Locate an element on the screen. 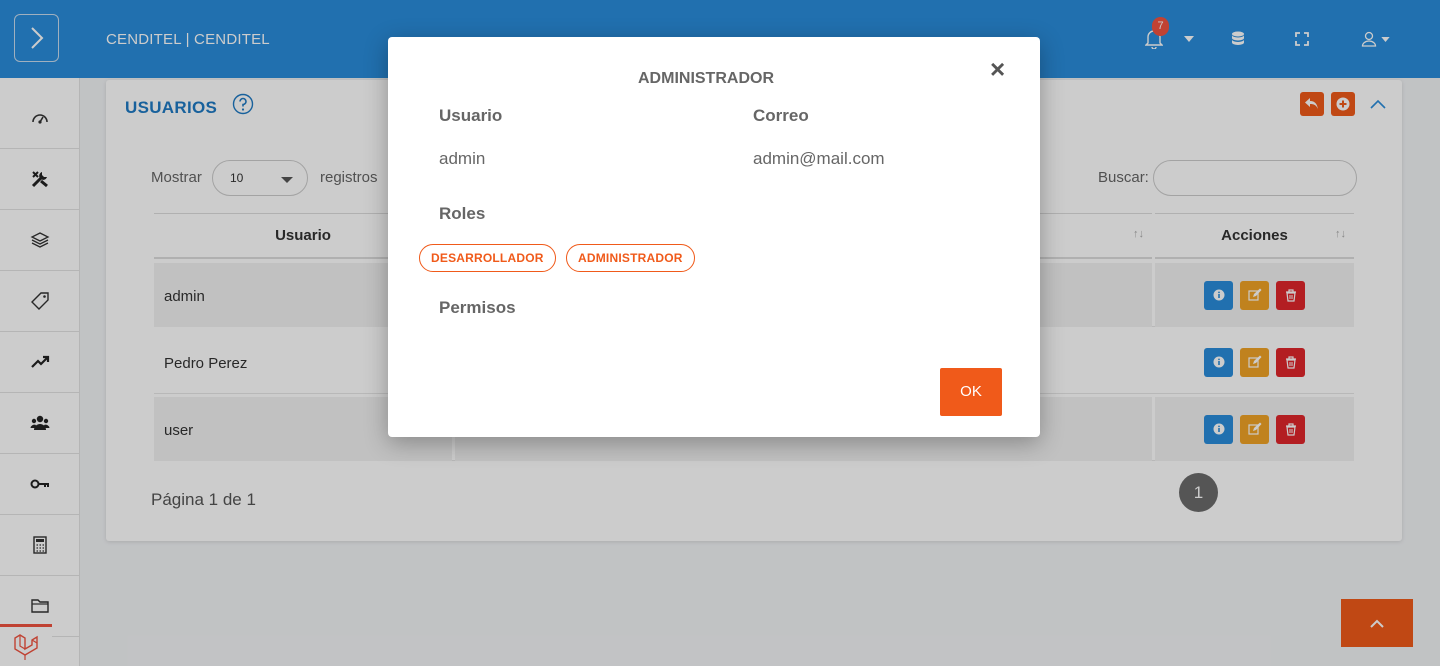 This screenshot has width=1440, height=666. modal-title: ADMINISTRADOR is located at coordinates (706, 78).